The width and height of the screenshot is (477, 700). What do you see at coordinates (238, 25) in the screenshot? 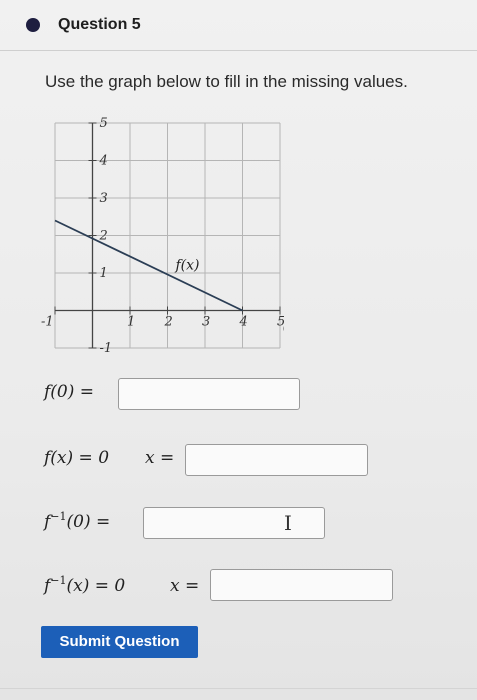
I see `question-header: Question 5` at bounding box center [238, 25].